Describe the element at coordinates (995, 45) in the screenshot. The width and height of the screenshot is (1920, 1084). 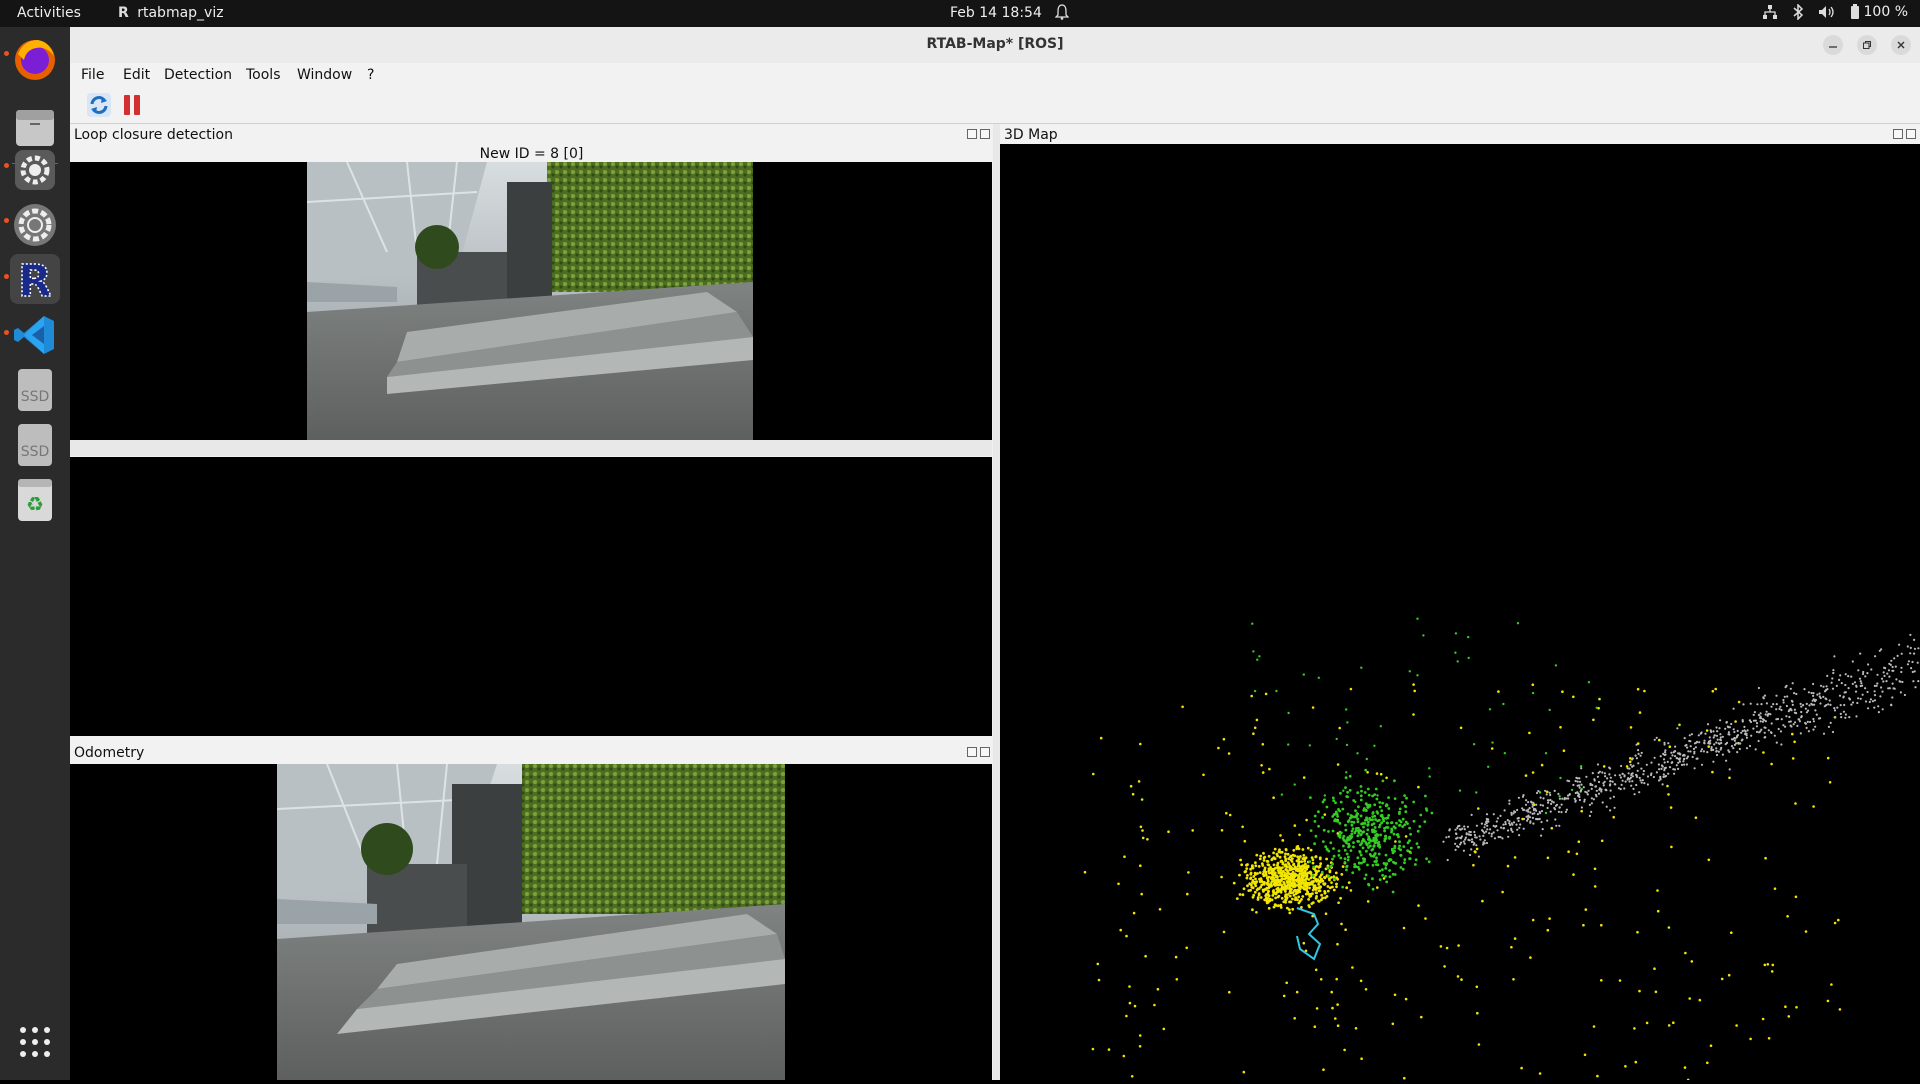
I see `window-titlebar: RTAB-Map* [ROS]` at that location.